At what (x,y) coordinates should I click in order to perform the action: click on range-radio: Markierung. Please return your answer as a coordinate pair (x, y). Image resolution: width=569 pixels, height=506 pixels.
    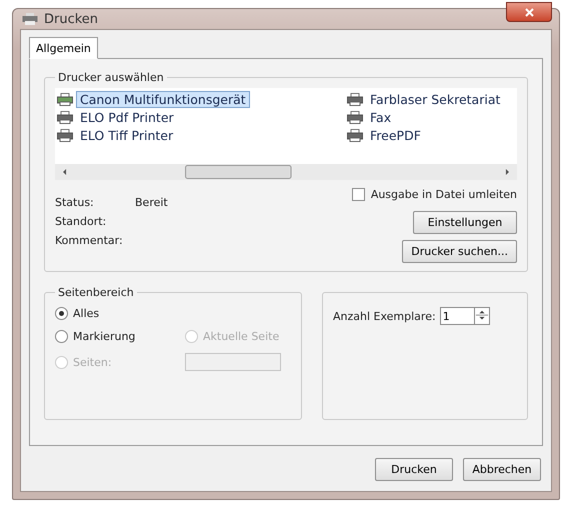
    Looking at the image, I should click on (120, 336).